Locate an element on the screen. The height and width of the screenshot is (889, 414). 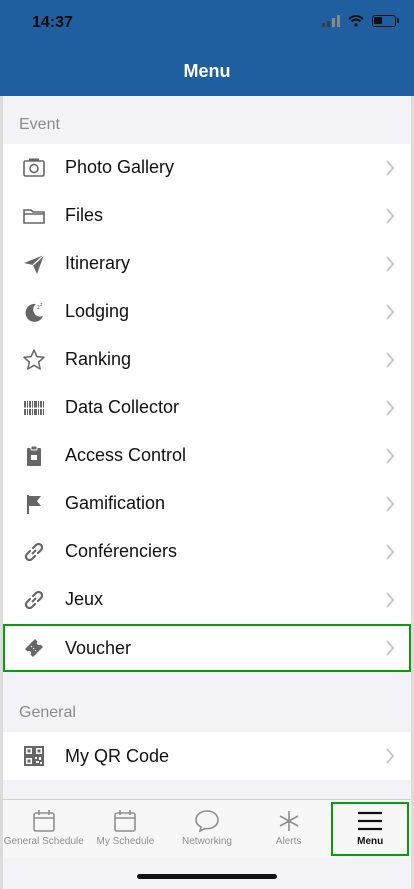
tab-general-schedule: General Schedule is located at coordinates (44, 829).